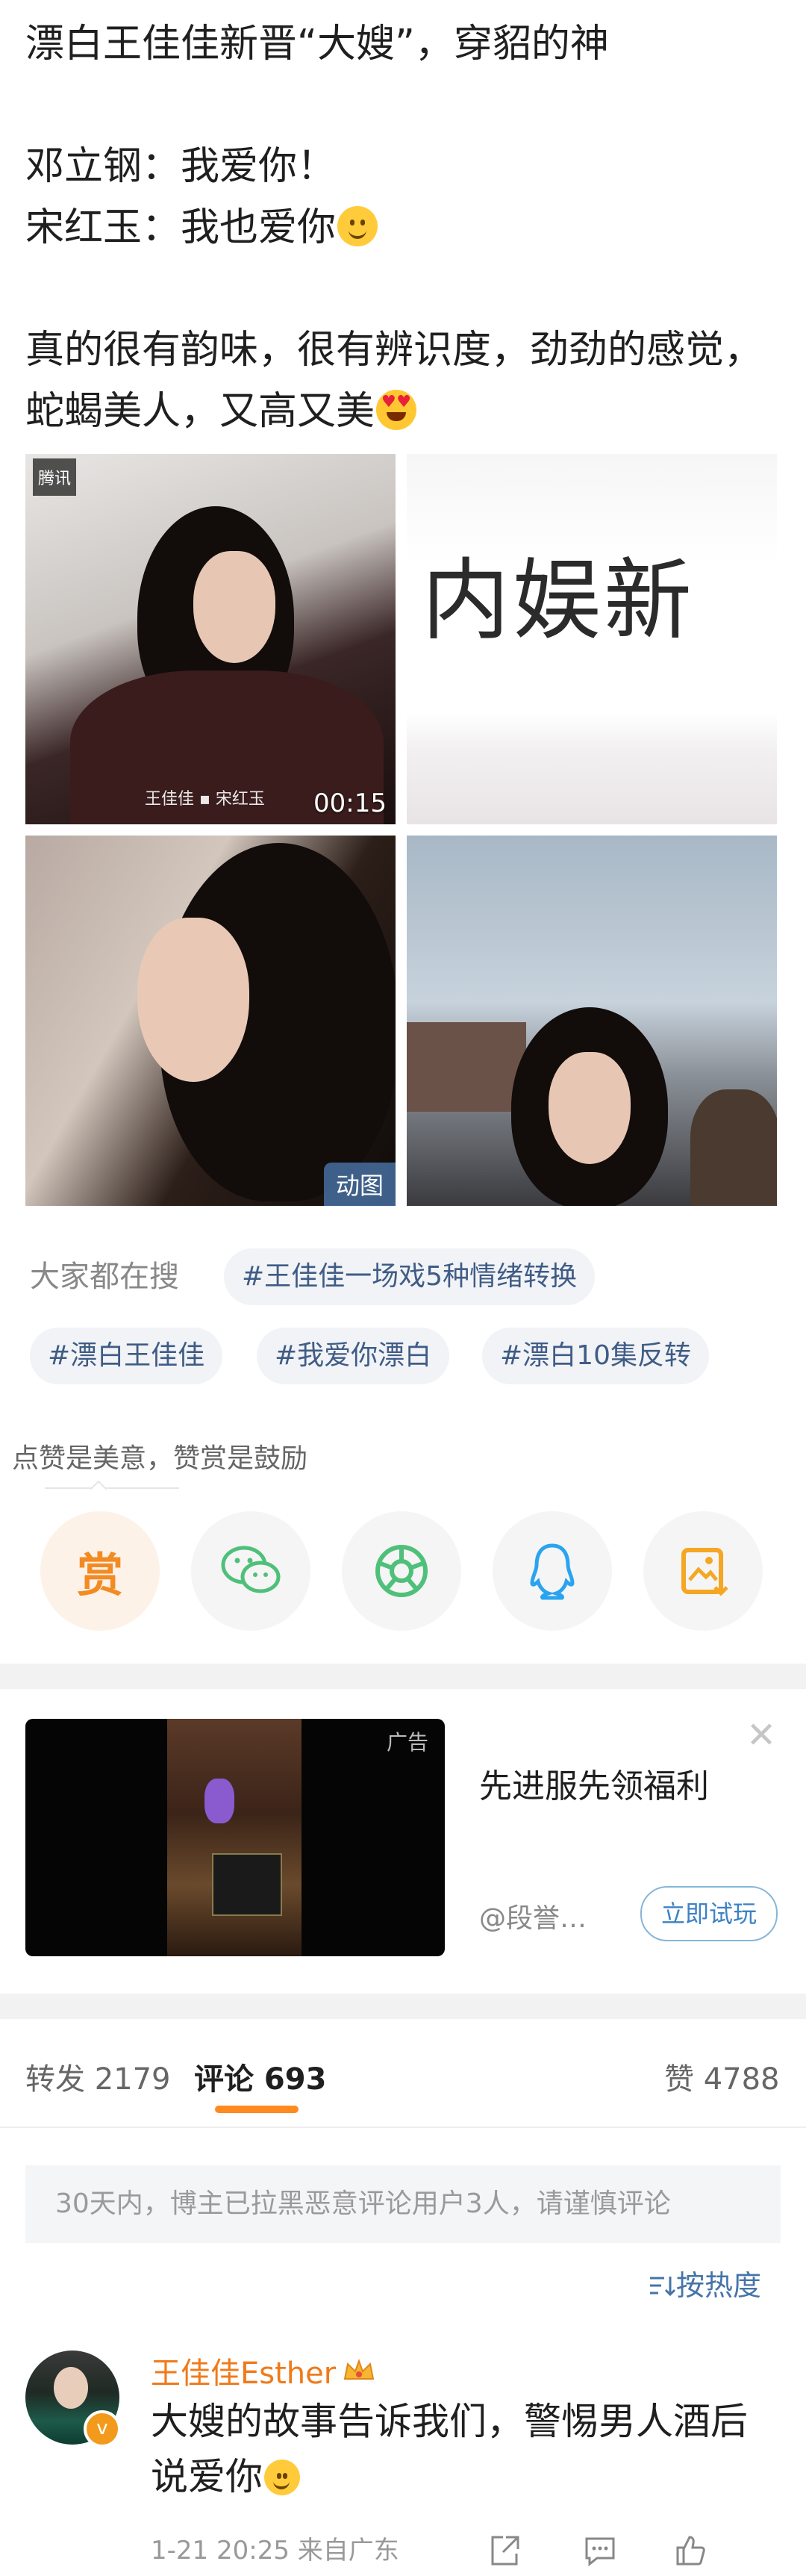 The width and height of the screenshot is (806, 2576). I want to click on heart-eyes-emoji-icon, so click(396, 410).